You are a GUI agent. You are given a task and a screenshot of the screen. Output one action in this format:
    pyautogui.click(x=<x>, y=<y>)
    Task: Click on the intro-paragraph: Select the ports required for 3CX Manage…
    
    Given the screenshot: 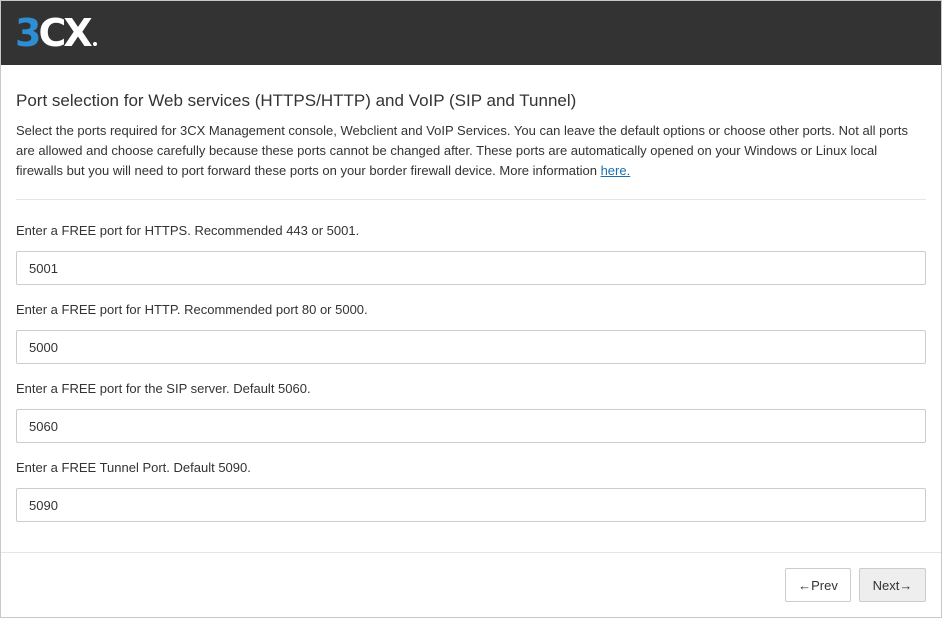 What is the action you would take?
    pyautogui.click(x=470, y=151)
    